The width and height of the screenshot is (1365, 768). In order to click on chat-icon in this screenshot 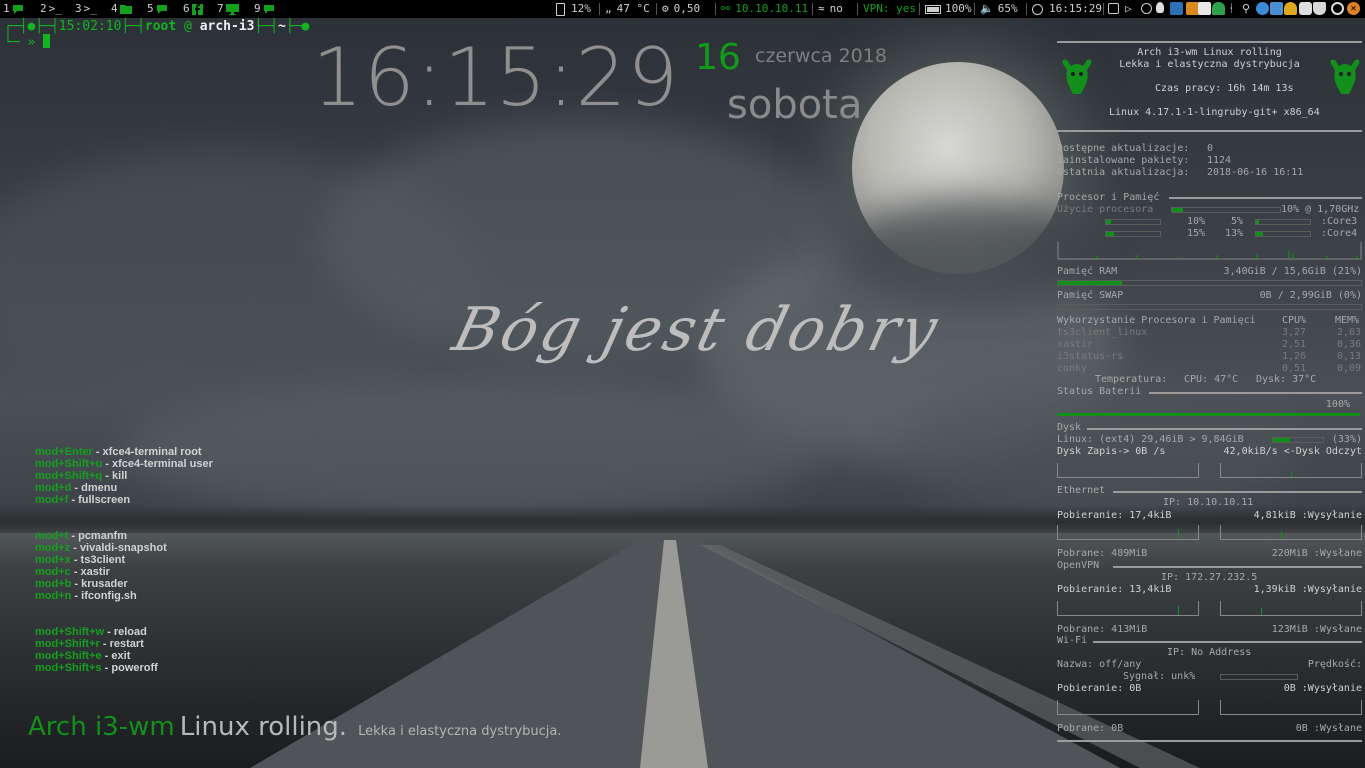, I will do `click(269, 9)`.